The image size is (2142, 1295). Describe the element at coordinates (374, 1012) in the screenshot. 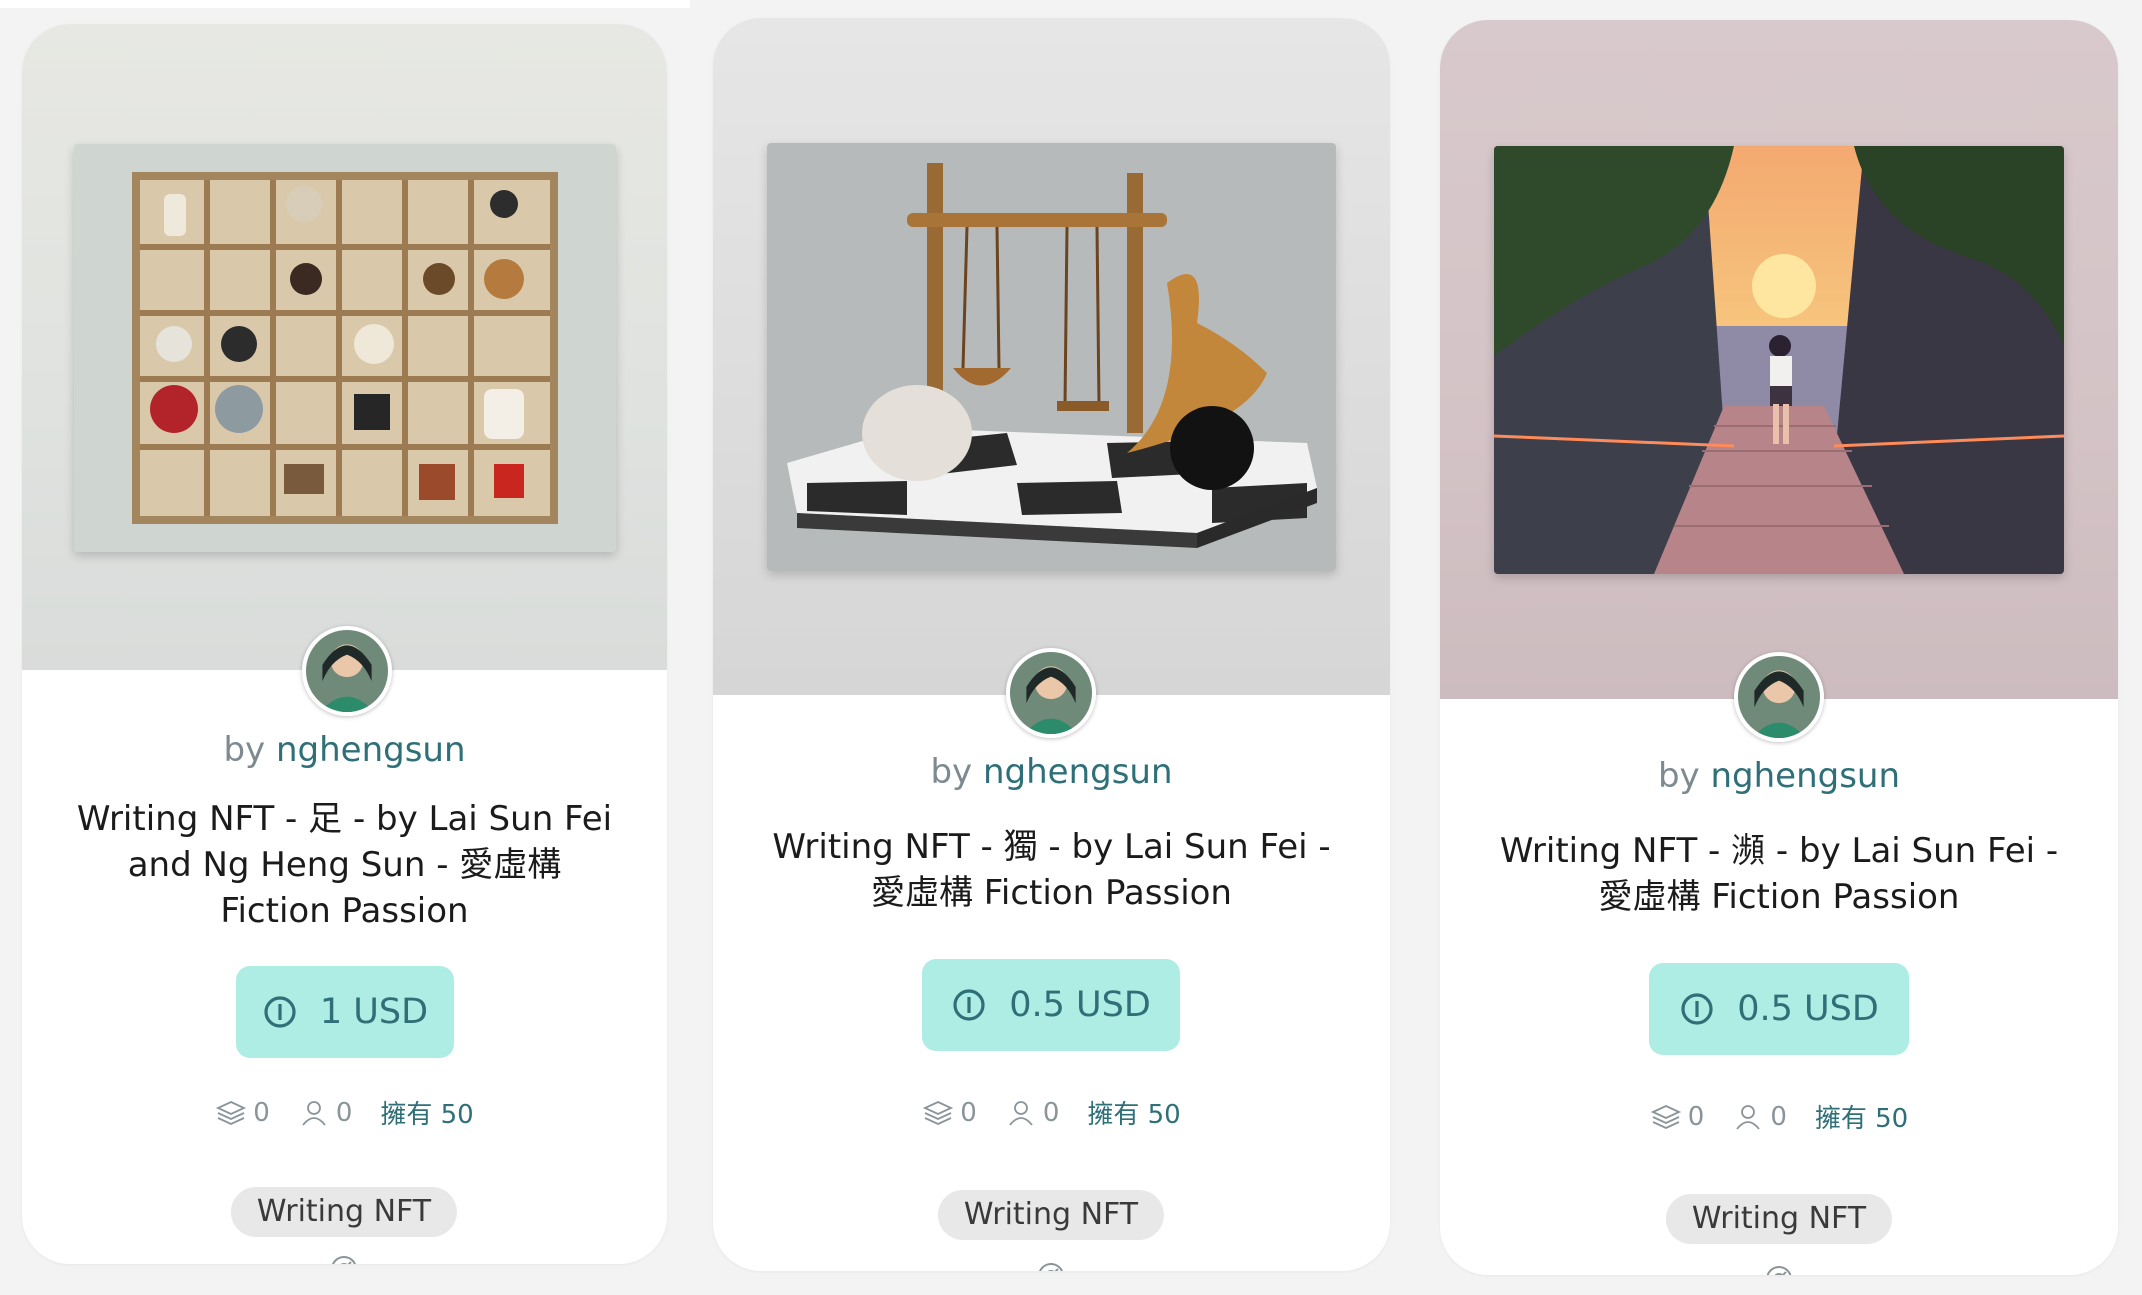

I see `price-label: 1 USD` at that location.